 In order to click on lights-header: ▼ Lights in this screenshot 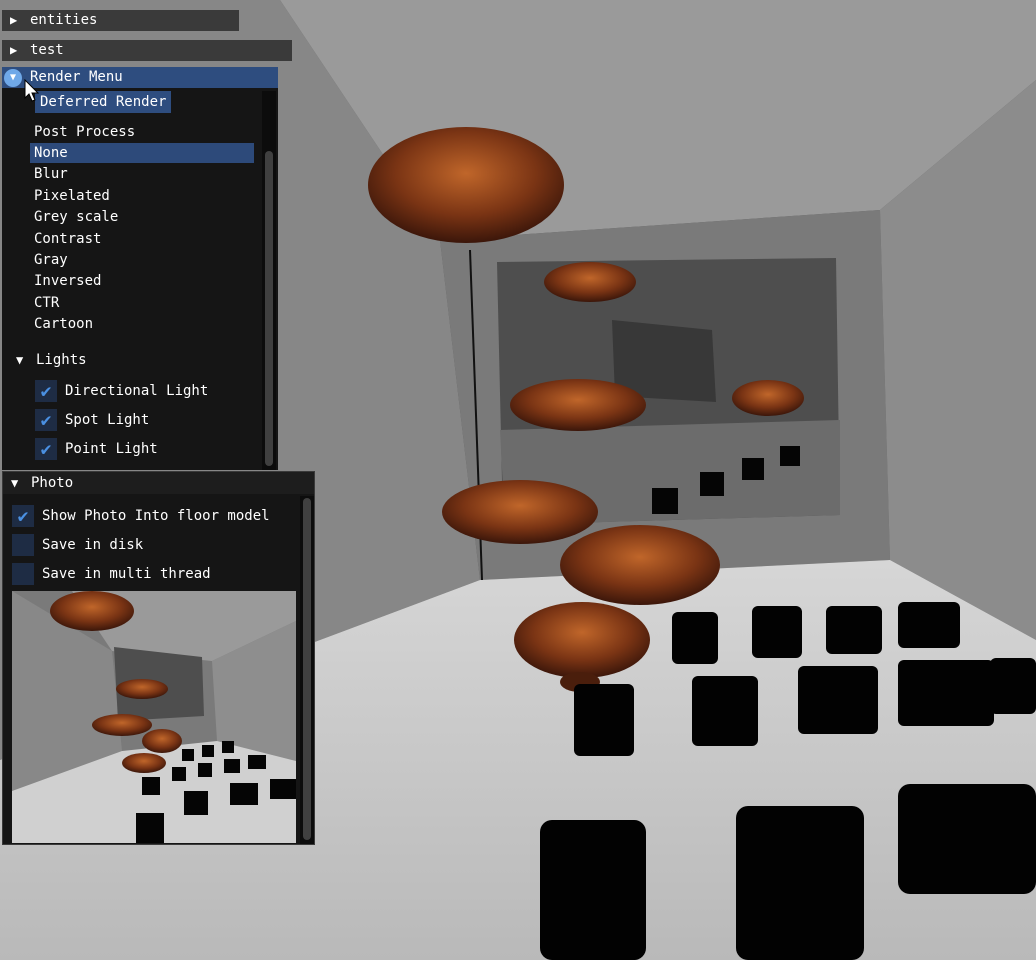, I will do `click(128, 360)`.